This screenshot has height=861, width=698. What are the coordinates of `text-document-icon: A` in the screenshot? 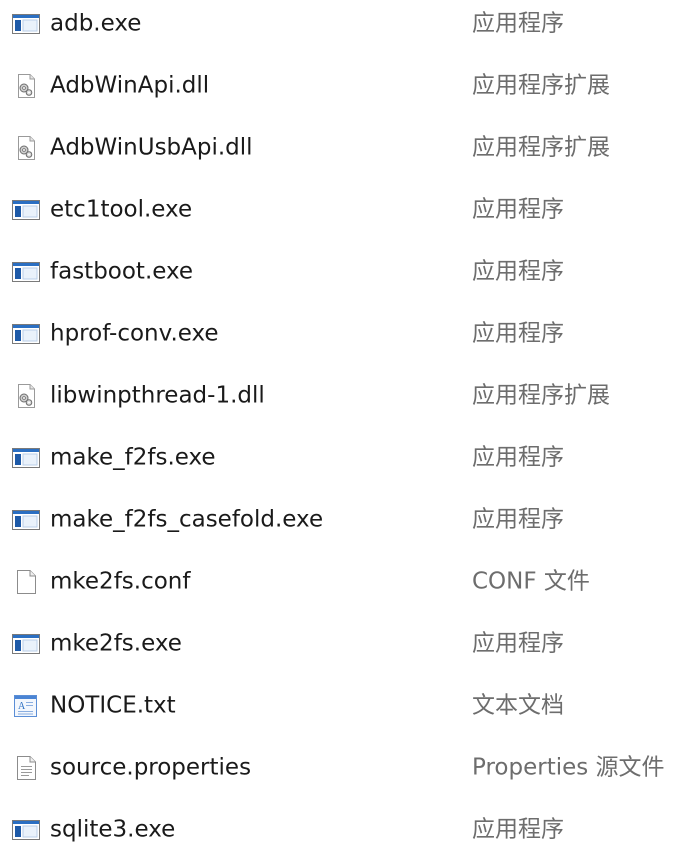 It's located at (26, 706).